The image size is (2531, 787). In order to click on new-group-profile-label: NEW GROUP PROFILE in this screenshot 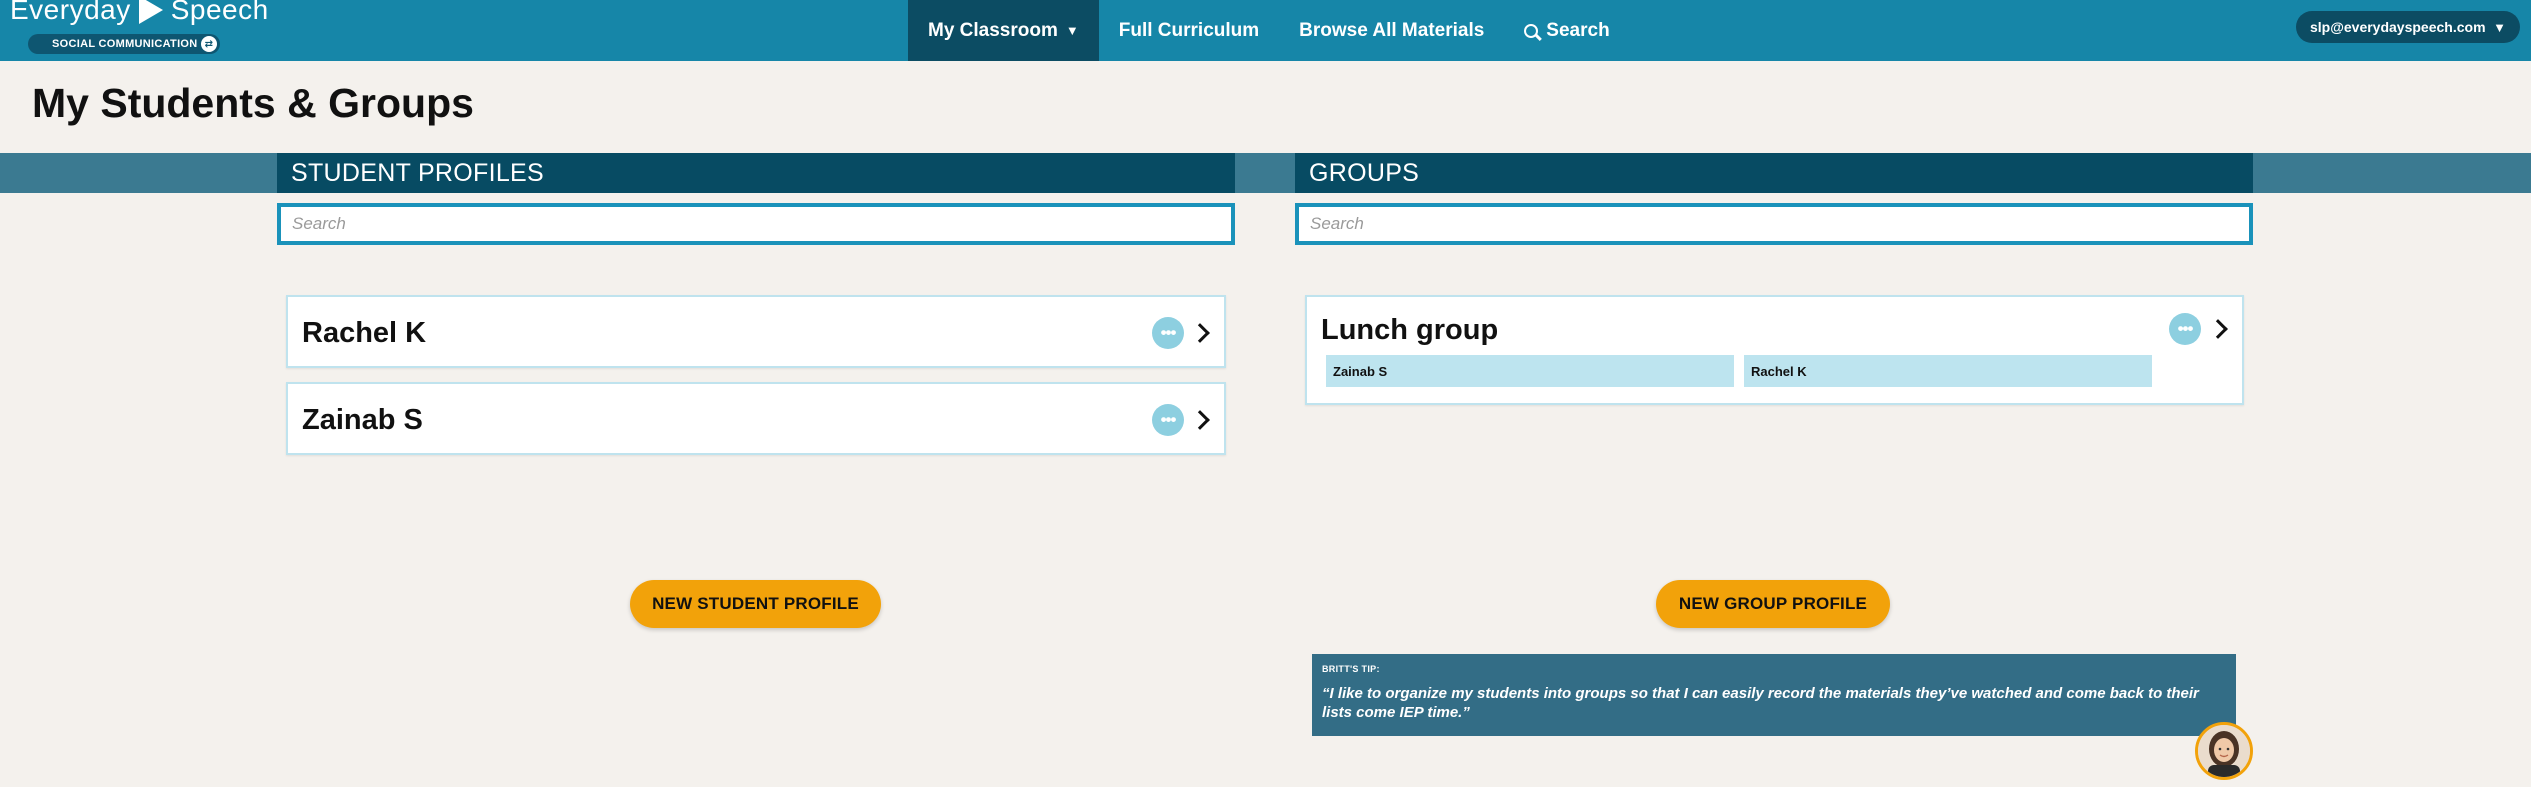, I will do `click(1773, 603)`.